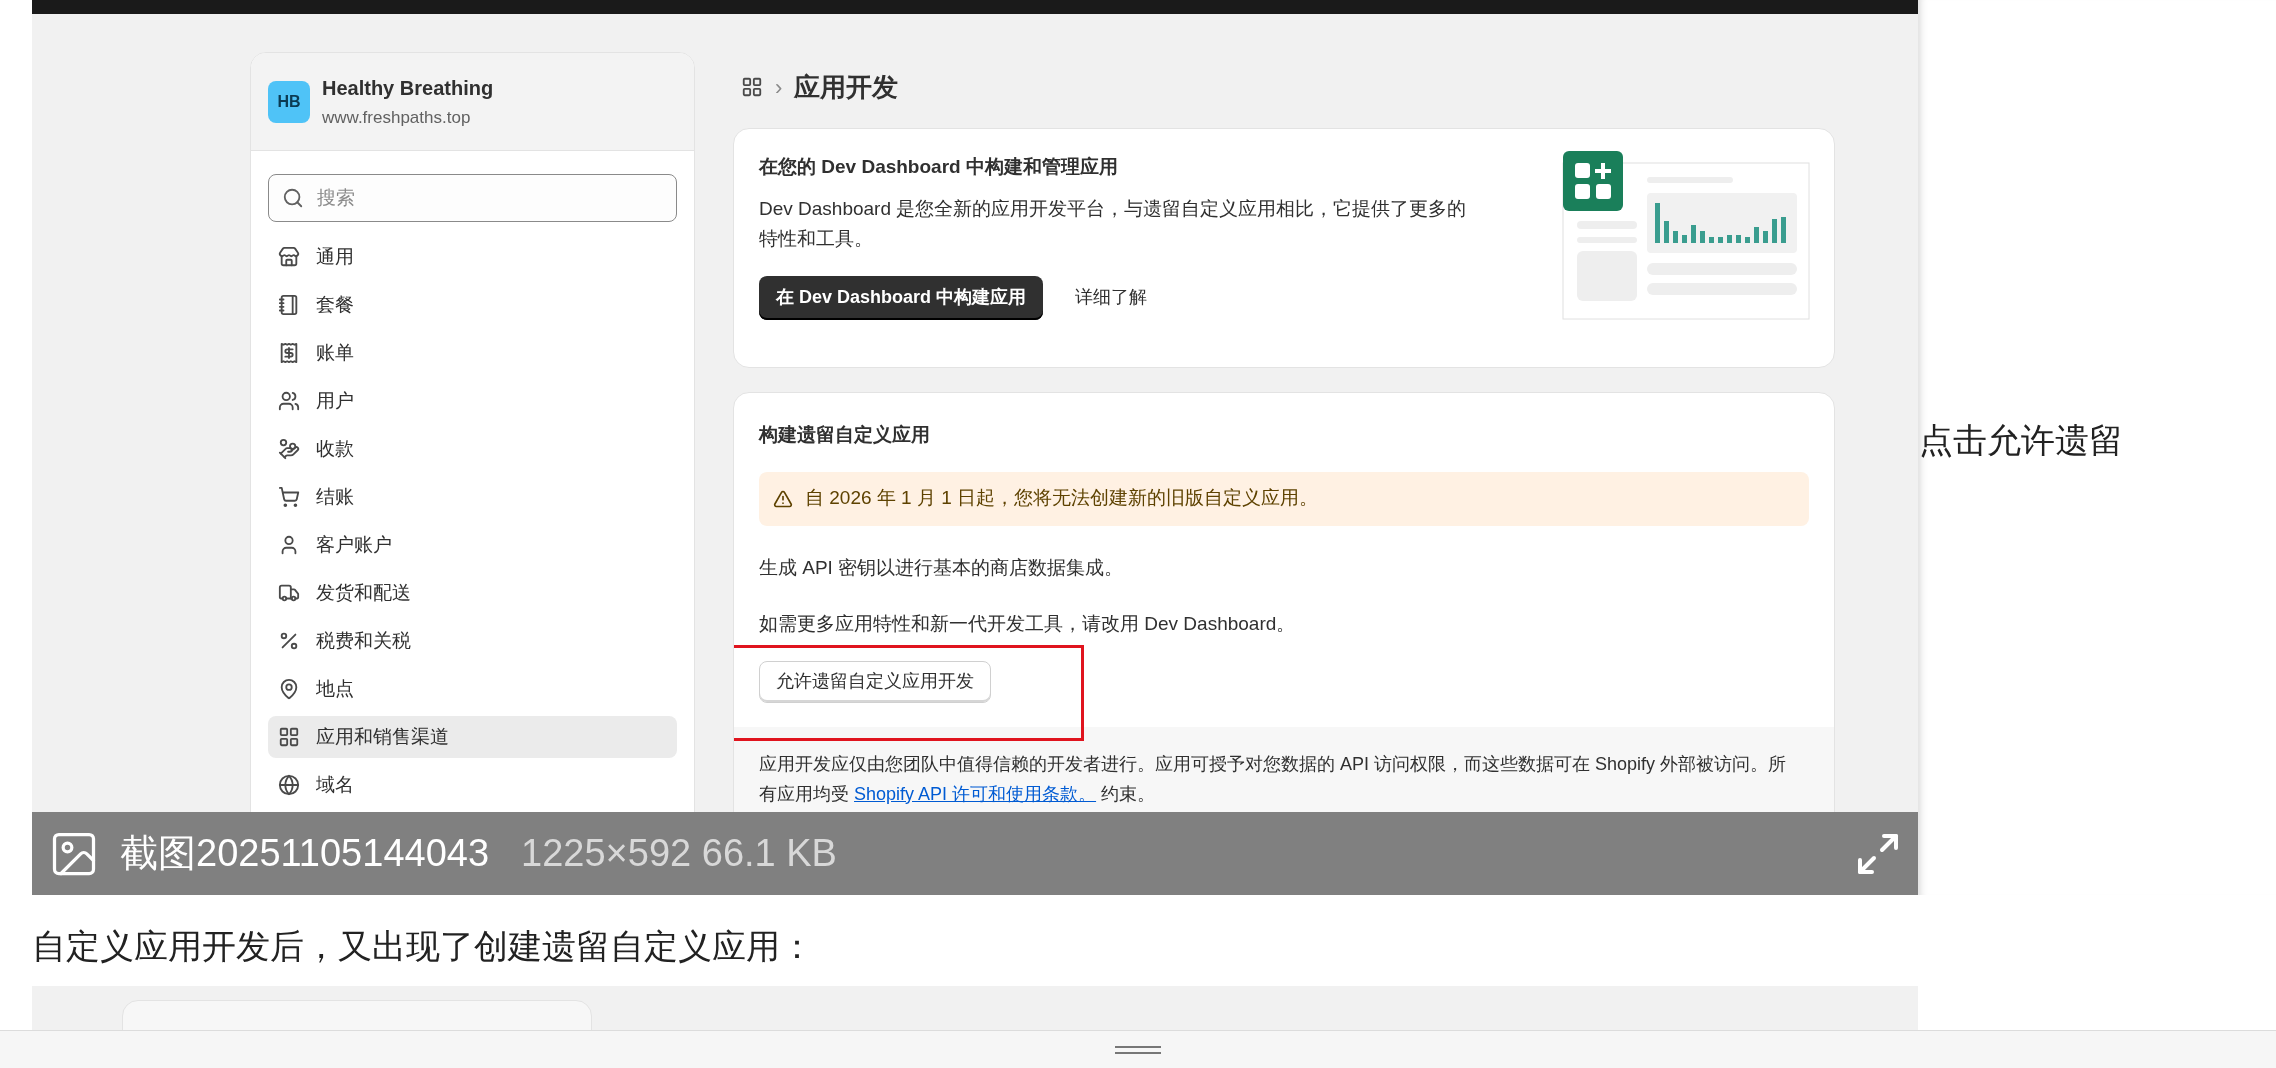  What do you see at coordinates (472, 545) in the screenshot?
I see `sidebar-item: 客户账户` at bounding box center [472, 545].